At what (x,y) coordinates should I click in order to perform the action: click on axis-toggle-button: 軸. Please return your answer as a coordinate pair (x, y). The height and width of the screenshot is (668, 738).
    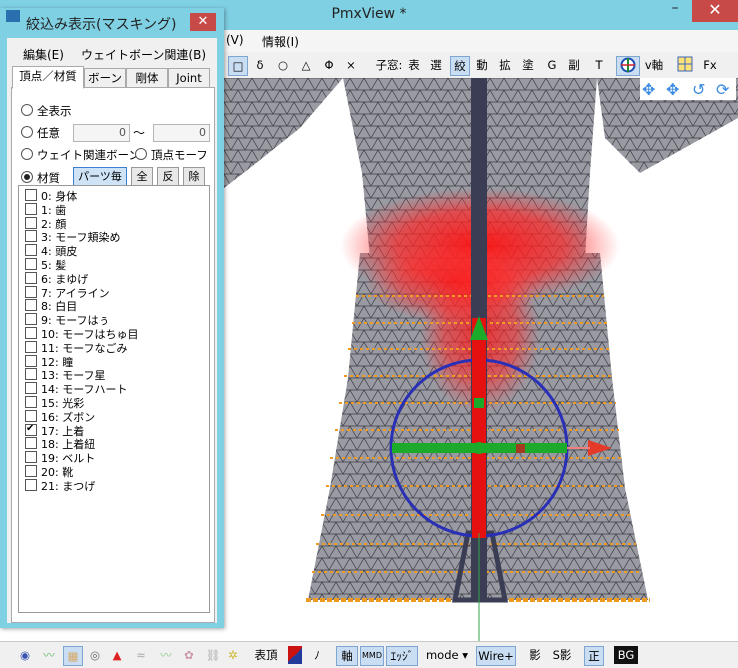
    Looking at the image, I should click on (347, 656).